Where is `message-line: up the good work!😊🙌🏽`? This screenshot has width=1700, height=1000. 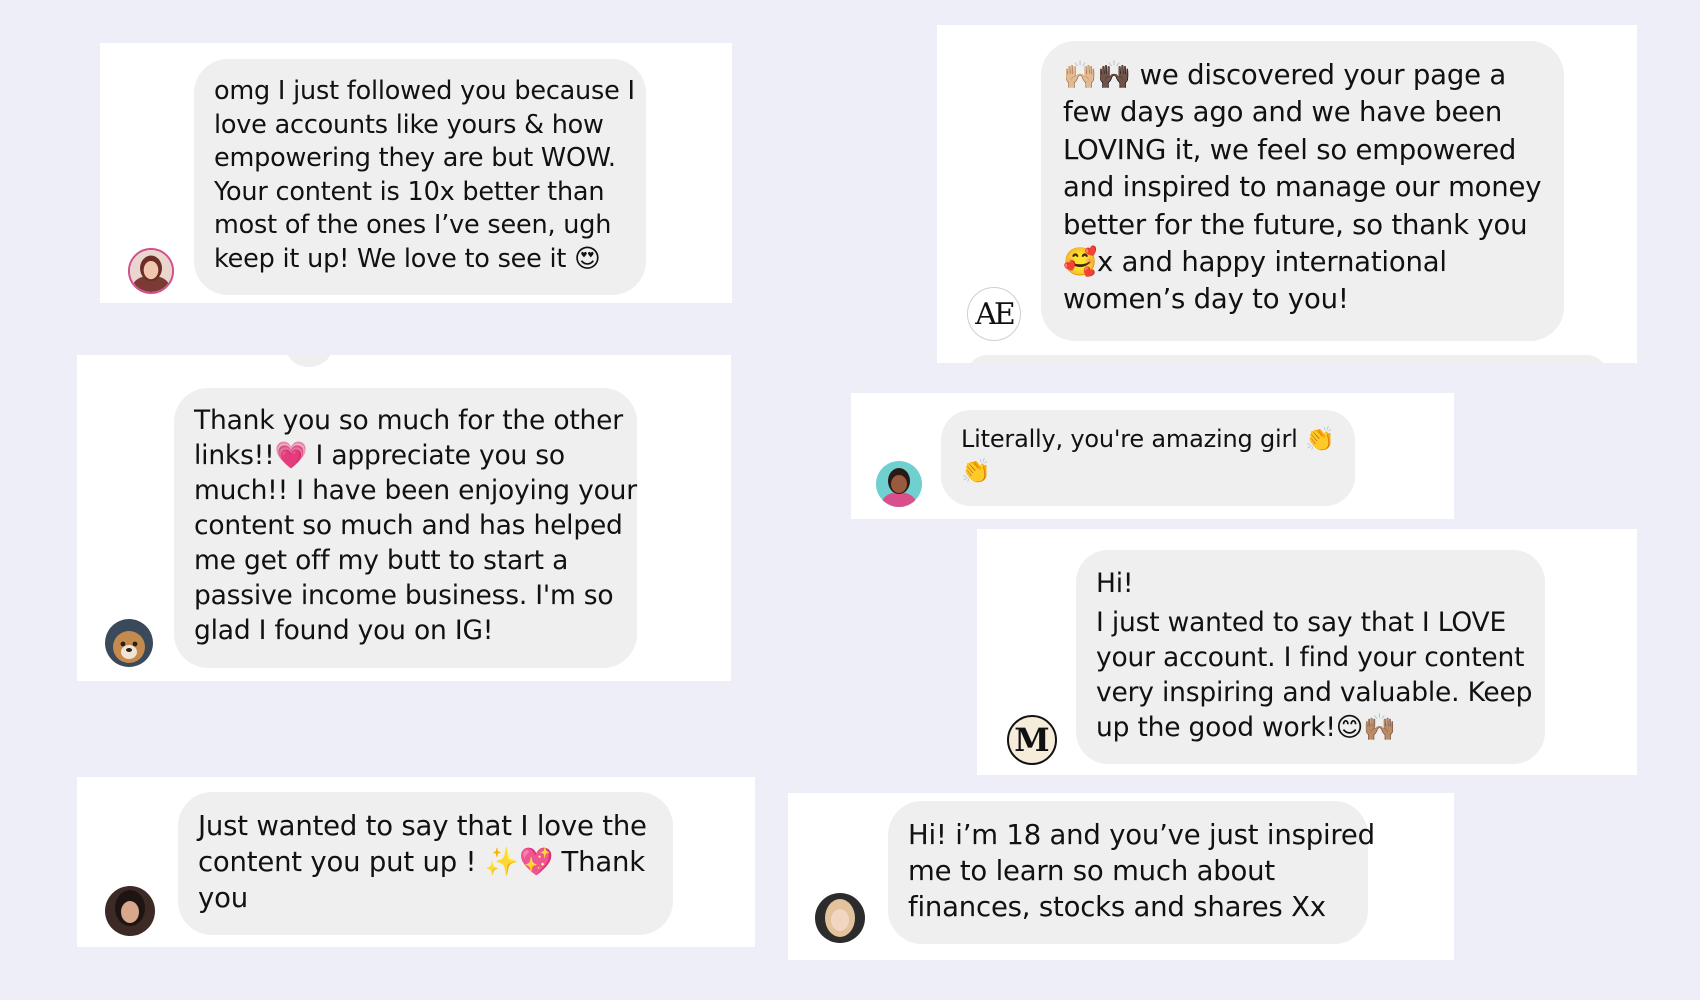 message-line: up the good work!😊🙌🏽 is located at coordinates (1246, 727).